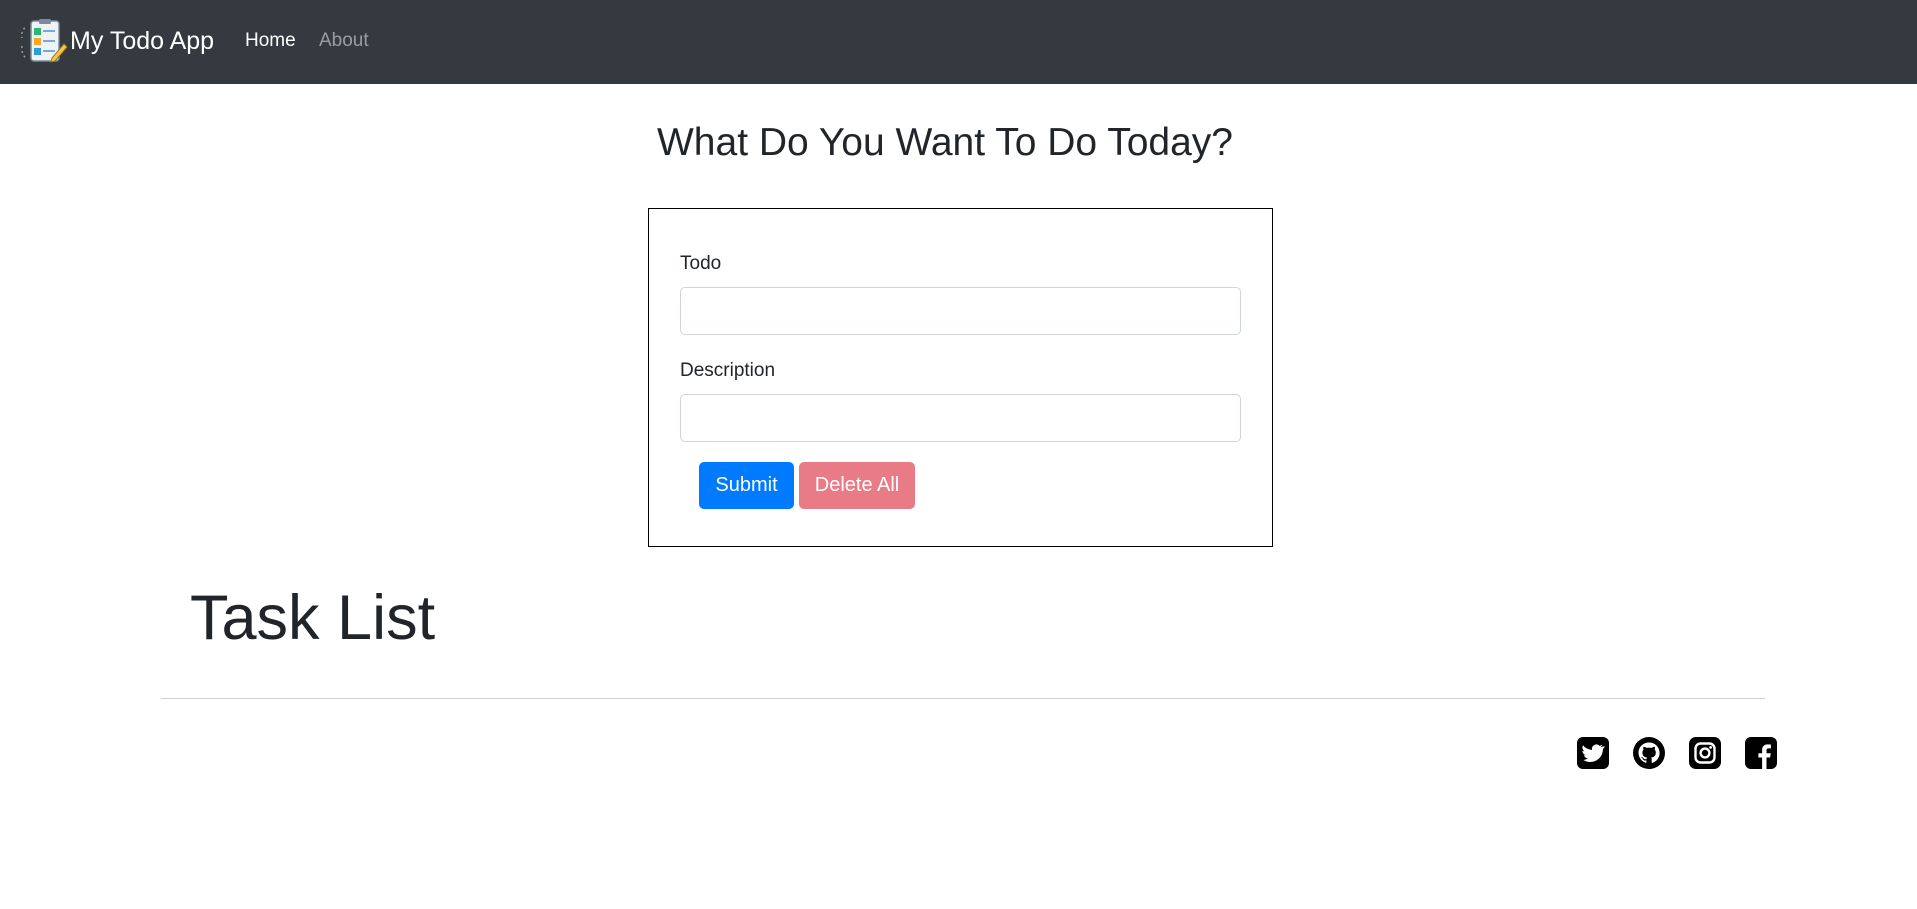 This screenshot has width=1917, height=909. Describe the element at coordinates (313, 618) in the screenshot. I see `task-list-title: Task List` at that location.